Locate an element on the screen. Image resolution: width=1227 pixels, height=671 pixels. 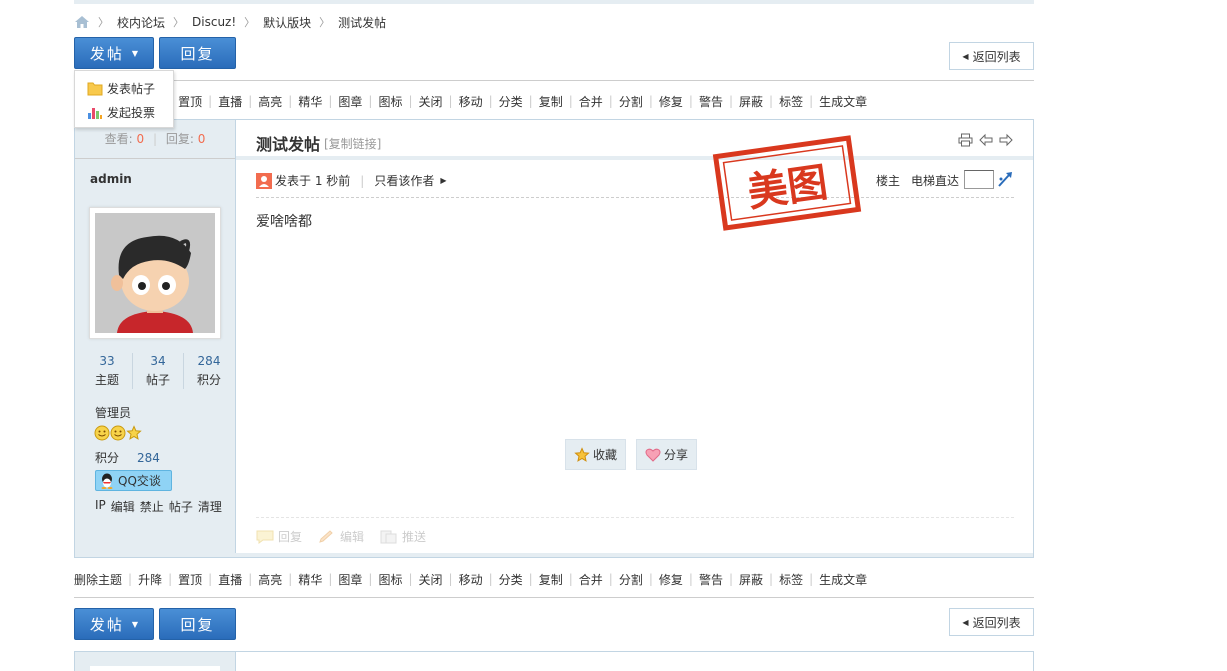
stat-posts: 34 帖子 is located at coordinates (158, 371).